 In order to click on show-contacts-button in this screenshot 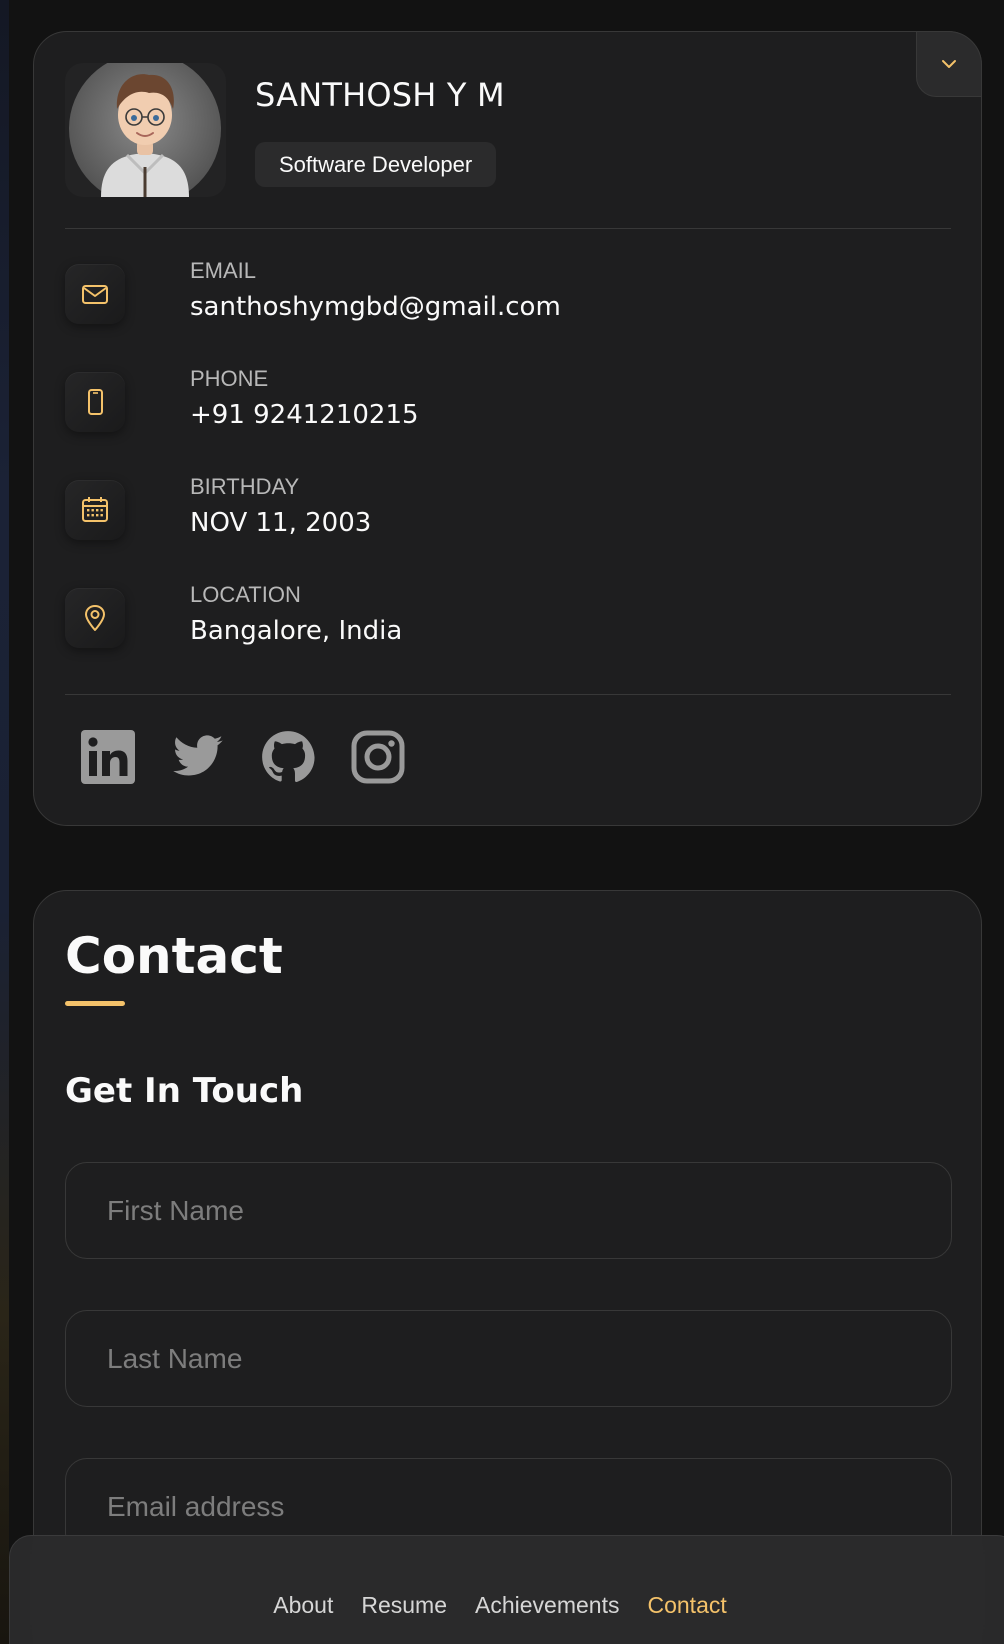, I will do `click(949, 64)`.